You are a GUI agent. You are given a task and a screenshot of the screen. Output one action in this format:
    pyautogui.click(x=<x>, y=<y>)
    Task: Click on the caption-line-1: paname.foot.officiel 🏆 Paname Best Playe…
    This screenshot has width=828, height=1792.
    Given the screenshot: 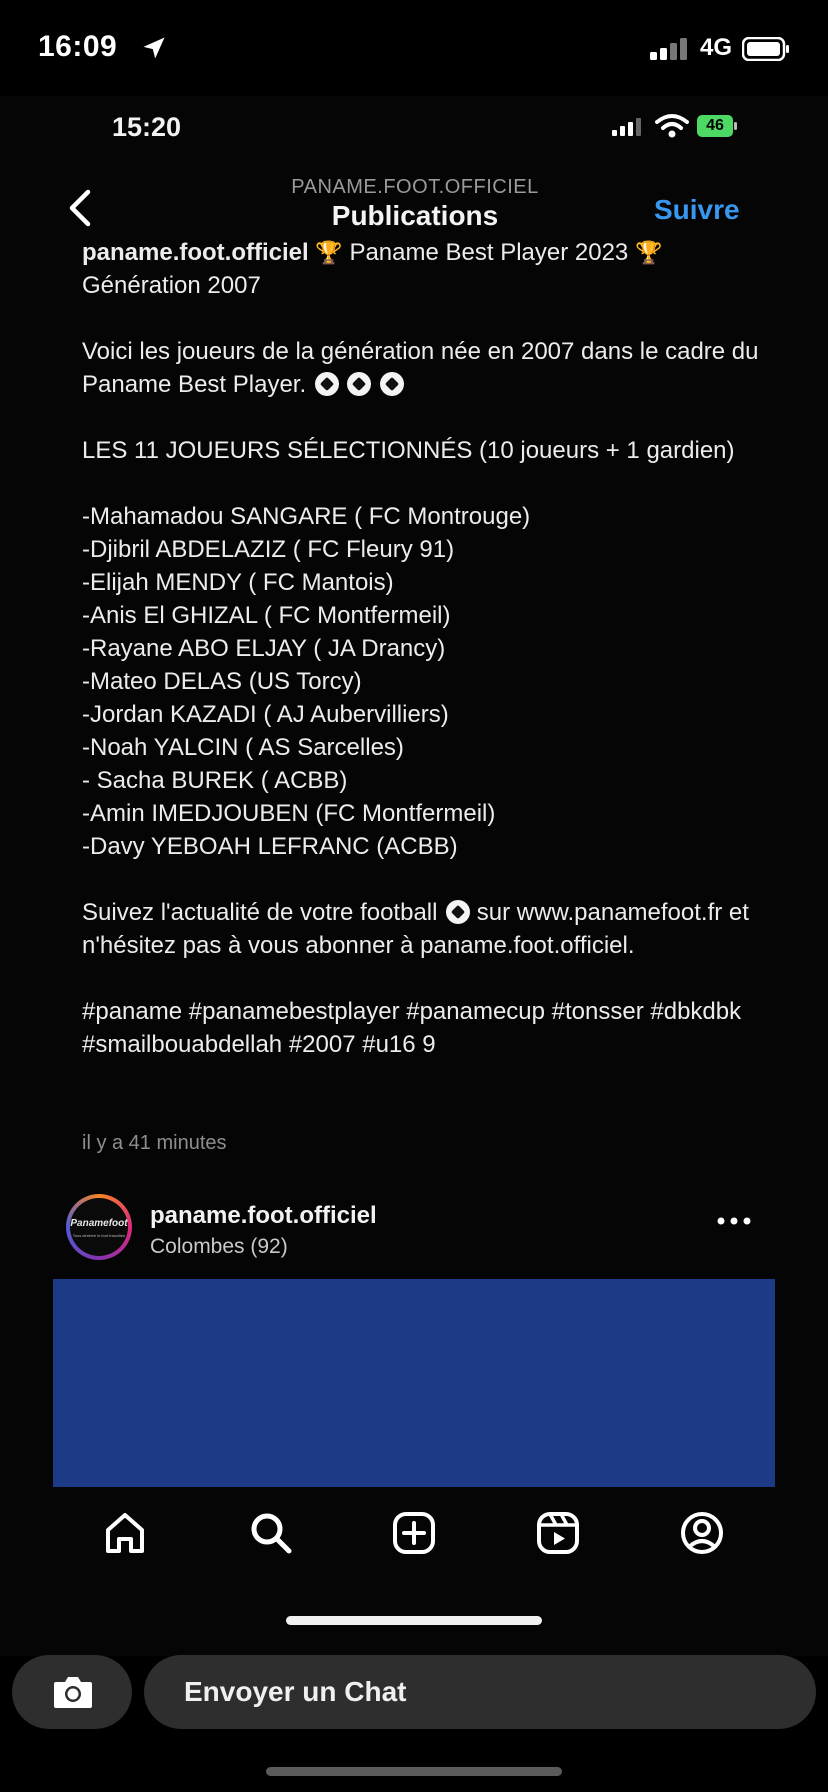 What is the action you would take?
    pyautogui.click(x=427, y=252)
    